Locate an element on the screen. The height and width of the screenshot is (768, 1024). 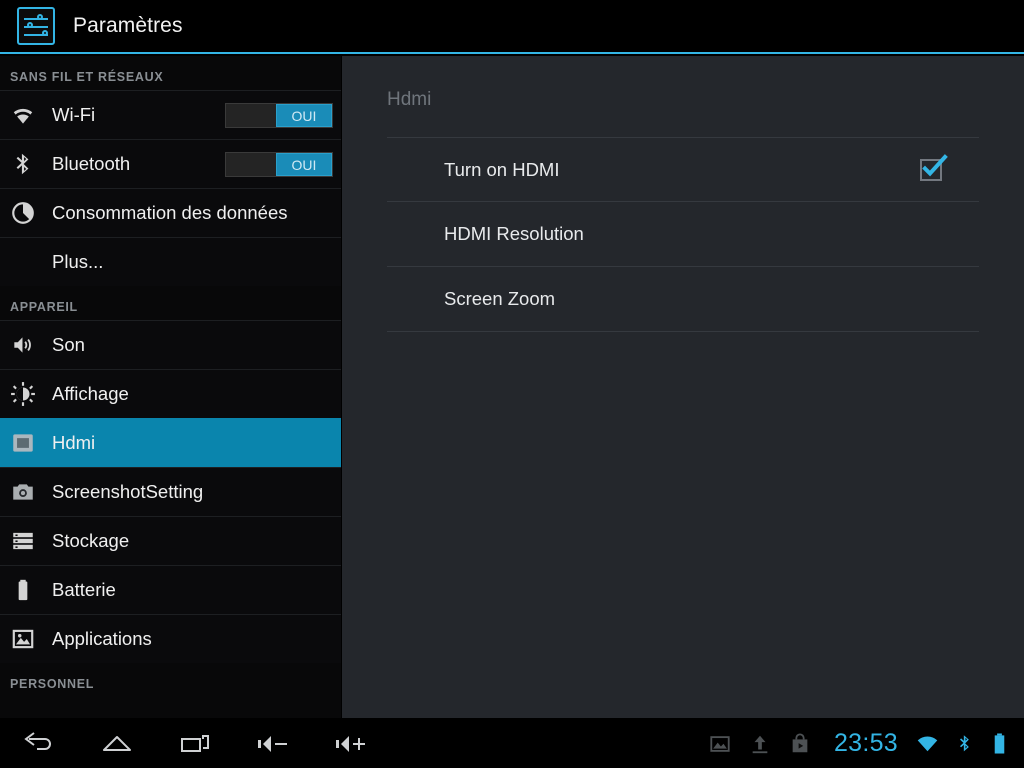
wifi-status-icon is located at coordinates (927, 744).